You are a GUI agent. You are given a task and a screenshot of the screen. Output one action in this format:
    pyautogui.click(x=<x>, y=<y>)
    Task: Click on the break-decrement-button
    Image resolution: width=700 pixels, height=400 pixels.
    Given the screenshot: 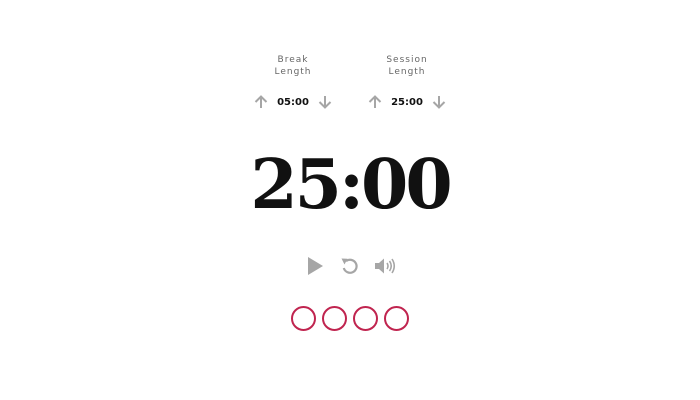 What is the action you would take?
    pyautogui.click(x=325, y=102)
    